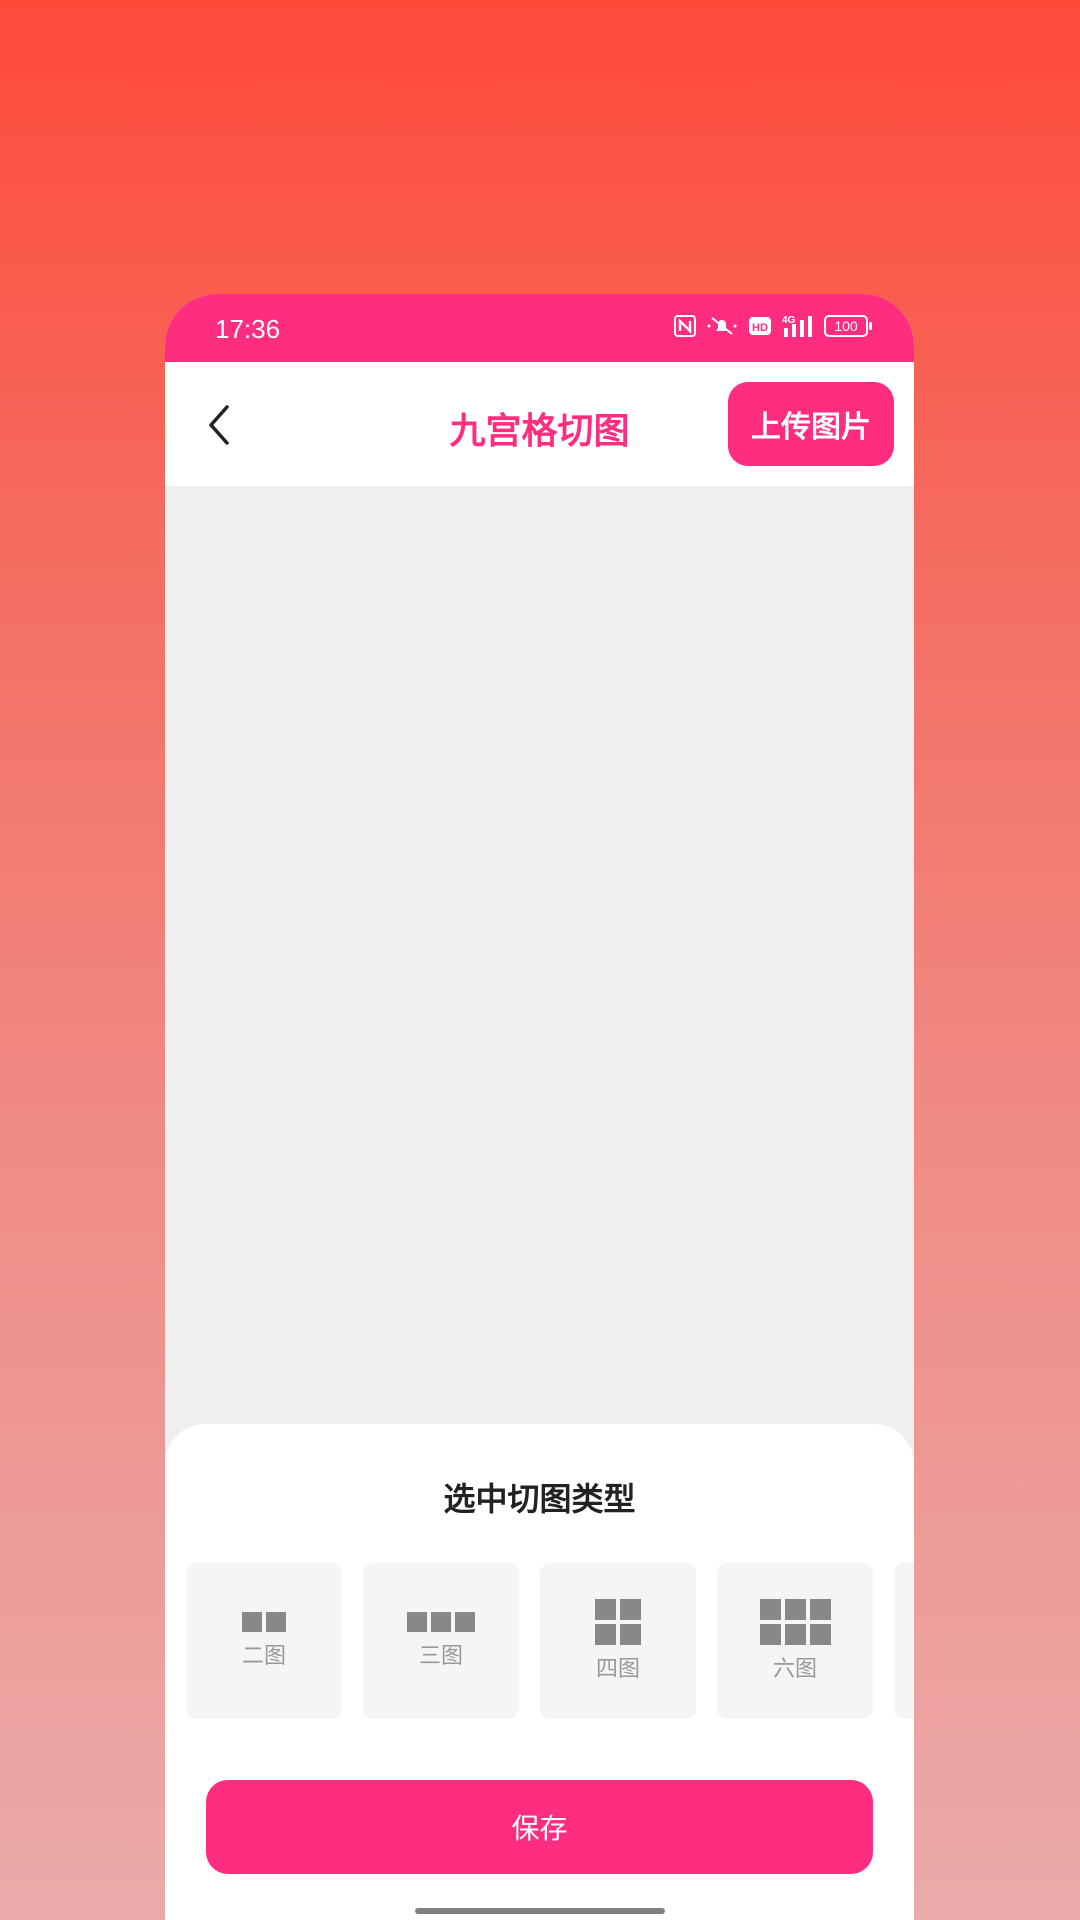  Describe the element at coordinates (794, 1669) in the screenshot. I see `cut-type-label: 六图` at that location.